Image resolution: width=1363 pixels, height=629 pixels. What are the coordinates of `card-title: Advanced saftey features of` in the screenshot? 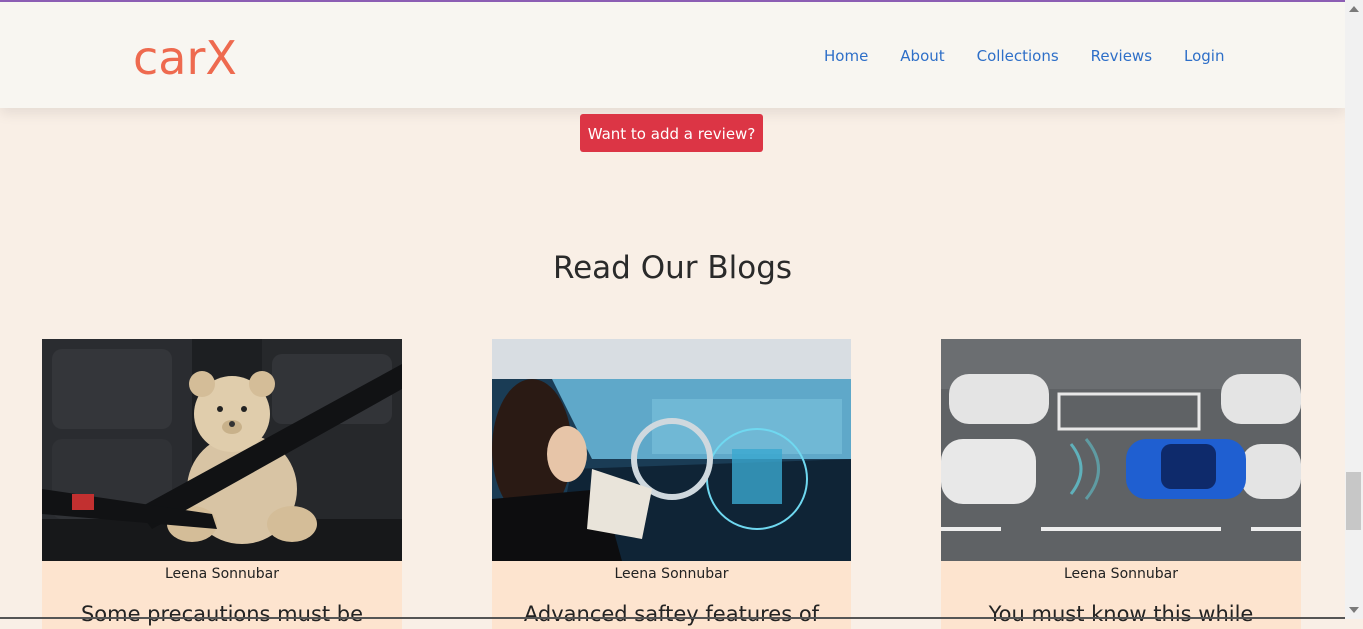 It's located at (671, 614).